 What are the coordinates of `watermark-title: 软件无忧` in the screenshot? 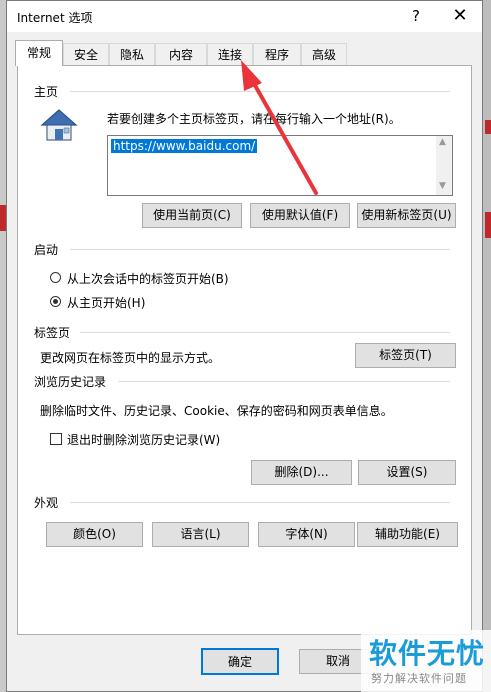 It's located at (427, 653).